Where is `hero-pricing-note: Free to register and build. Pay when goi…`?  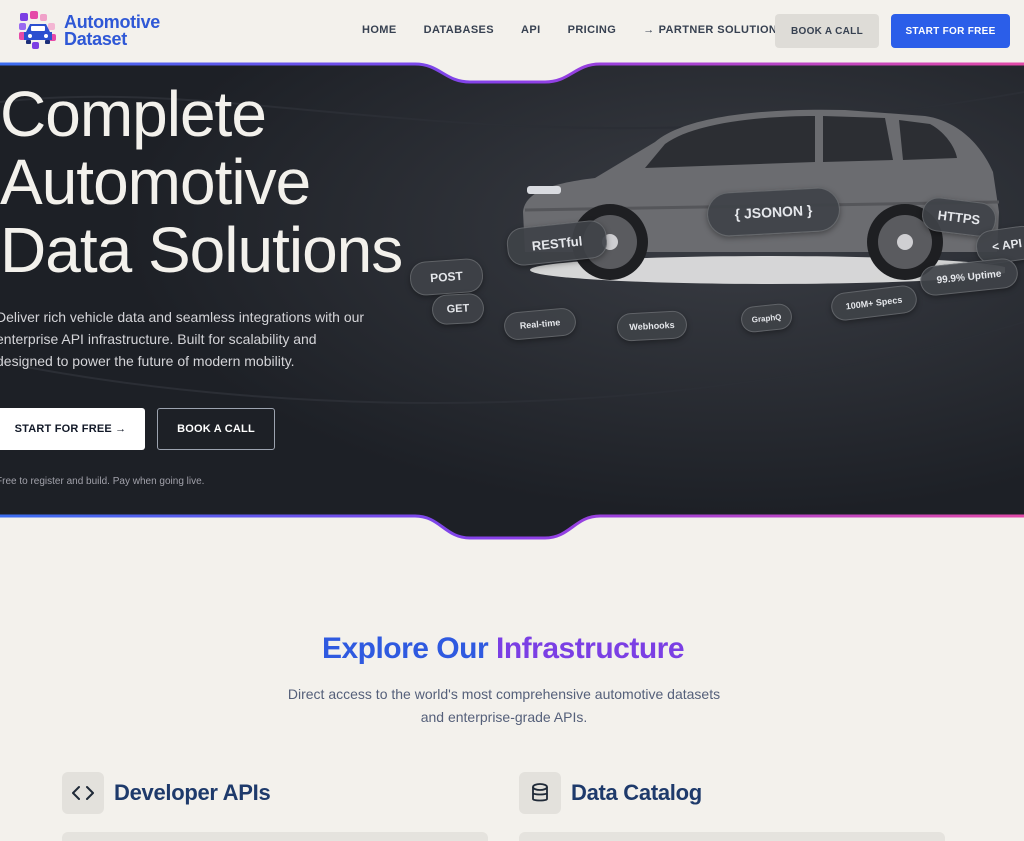 hero-pricing-note: Free to register and build. Pay when goi… is located at coordinates (102, 481).